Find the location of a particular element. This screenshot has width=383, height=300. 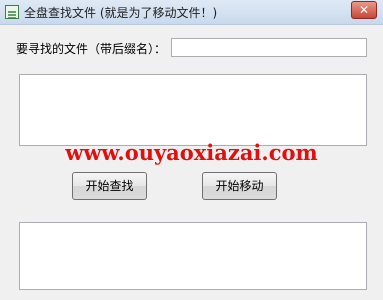

start-move-button: 开始移动 is located at coordinates (239, 186).